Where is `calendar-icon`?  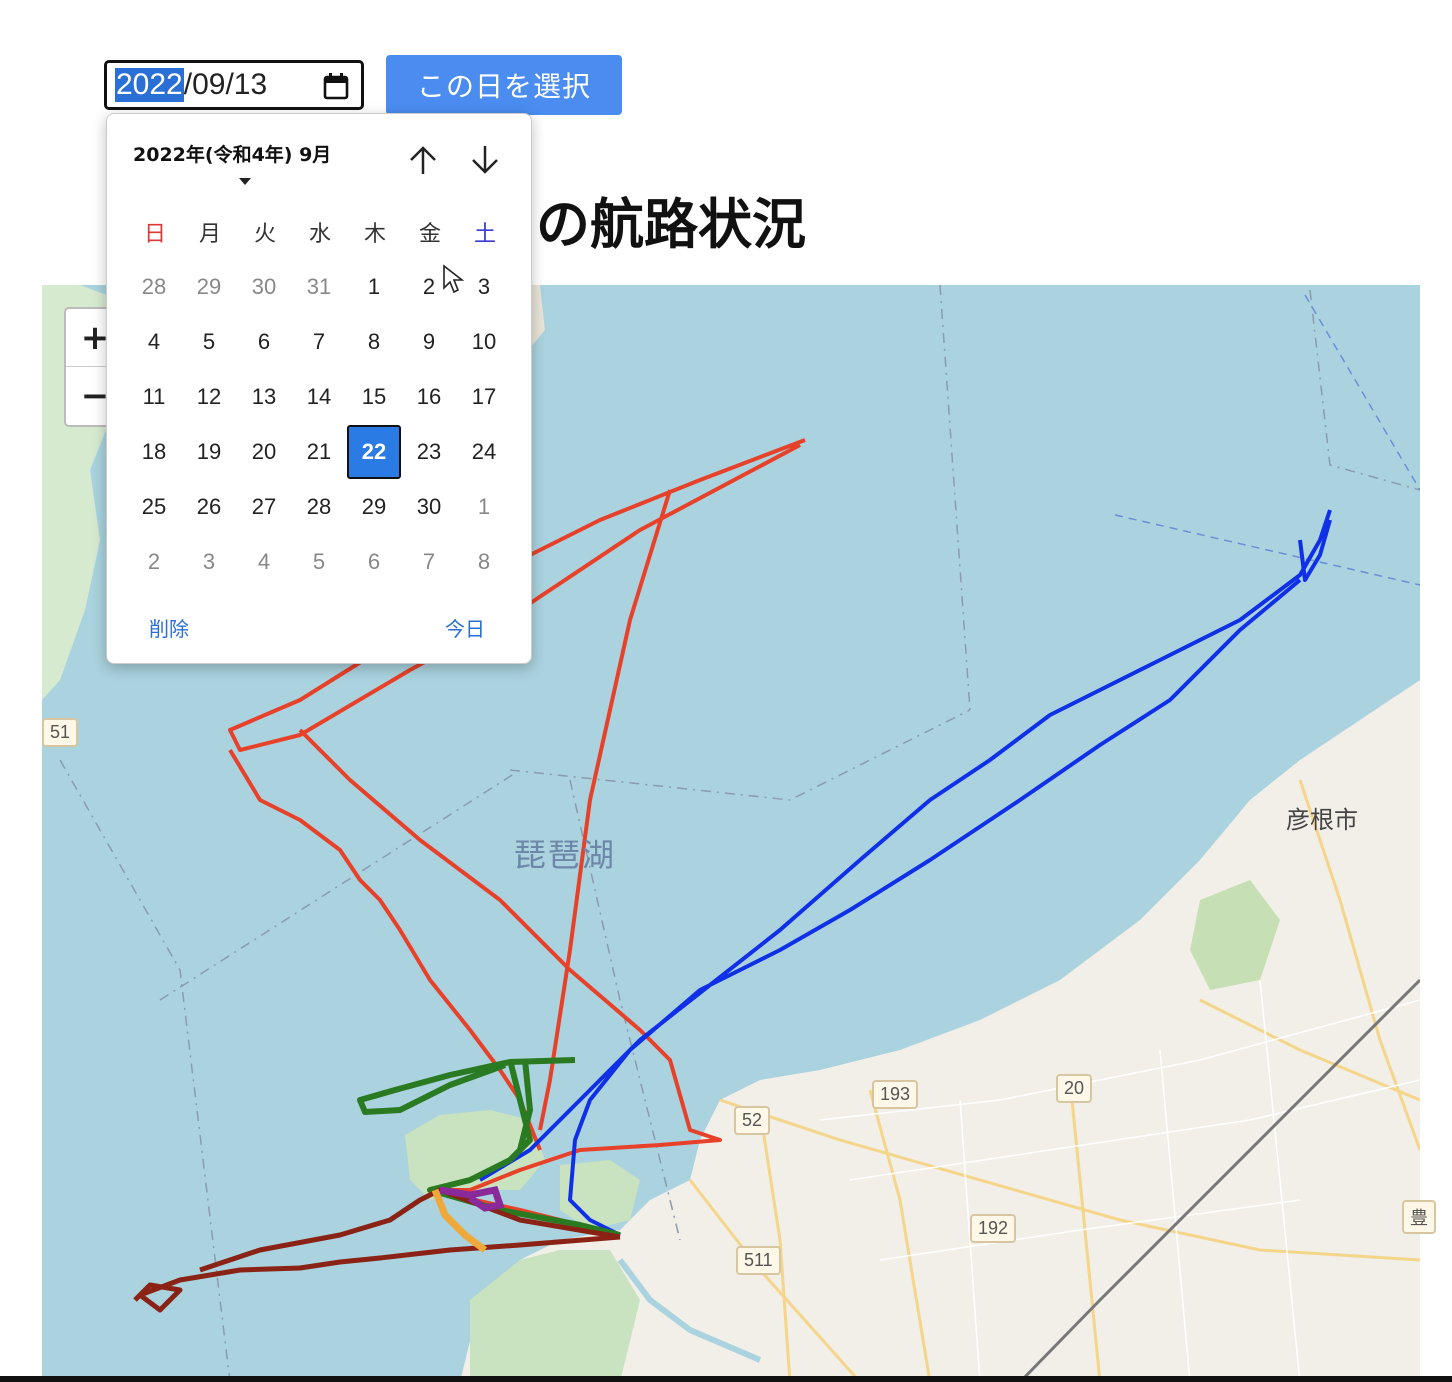
calendar-icon is located at coordinates (336, 86).